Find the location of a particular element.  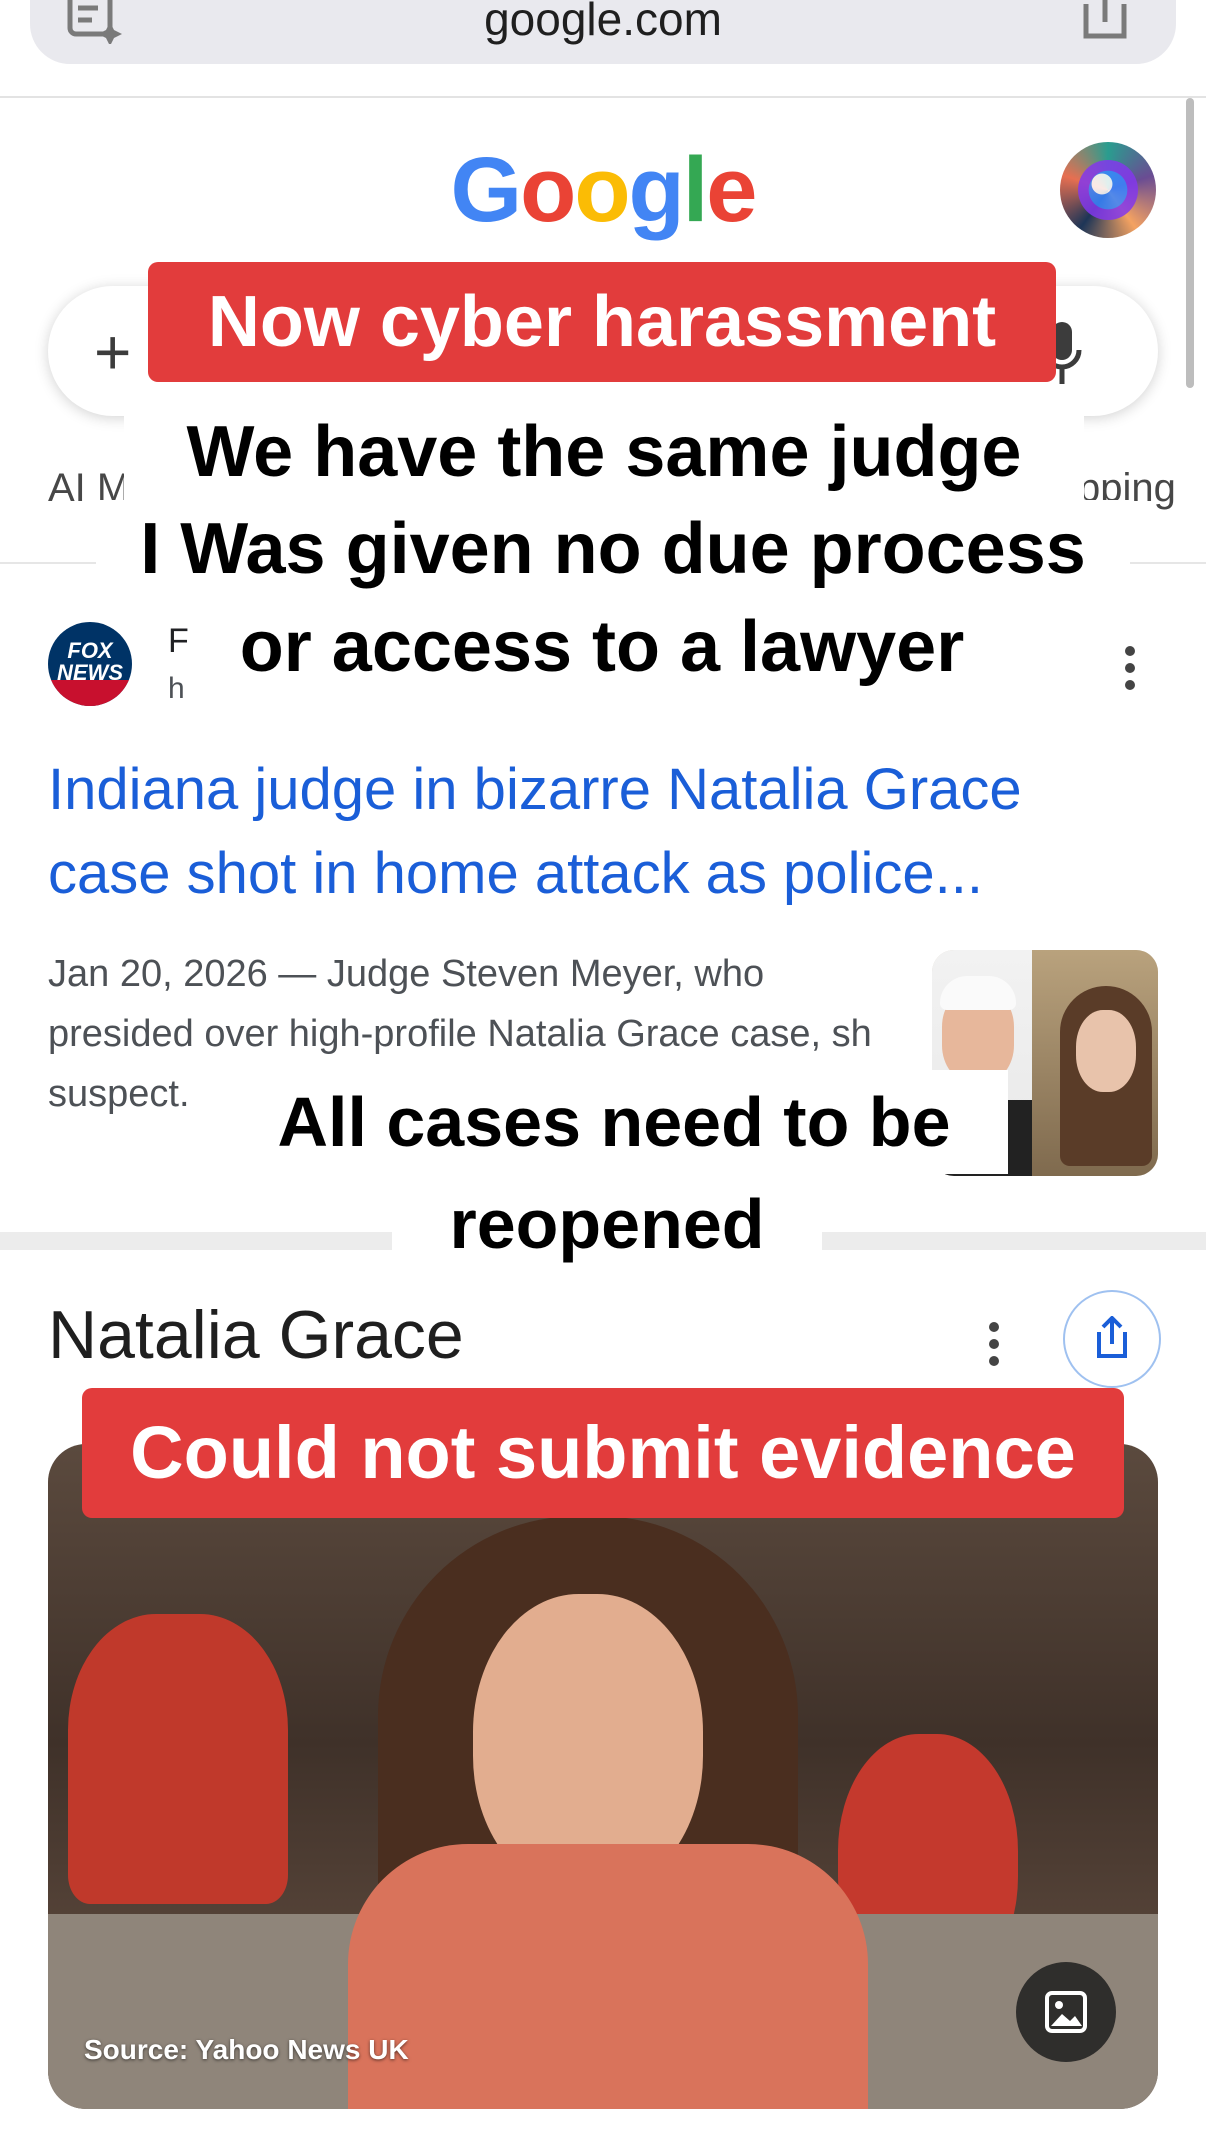

fox-news-logo-text: FOX NEWS is located at coordinates (90, 661).